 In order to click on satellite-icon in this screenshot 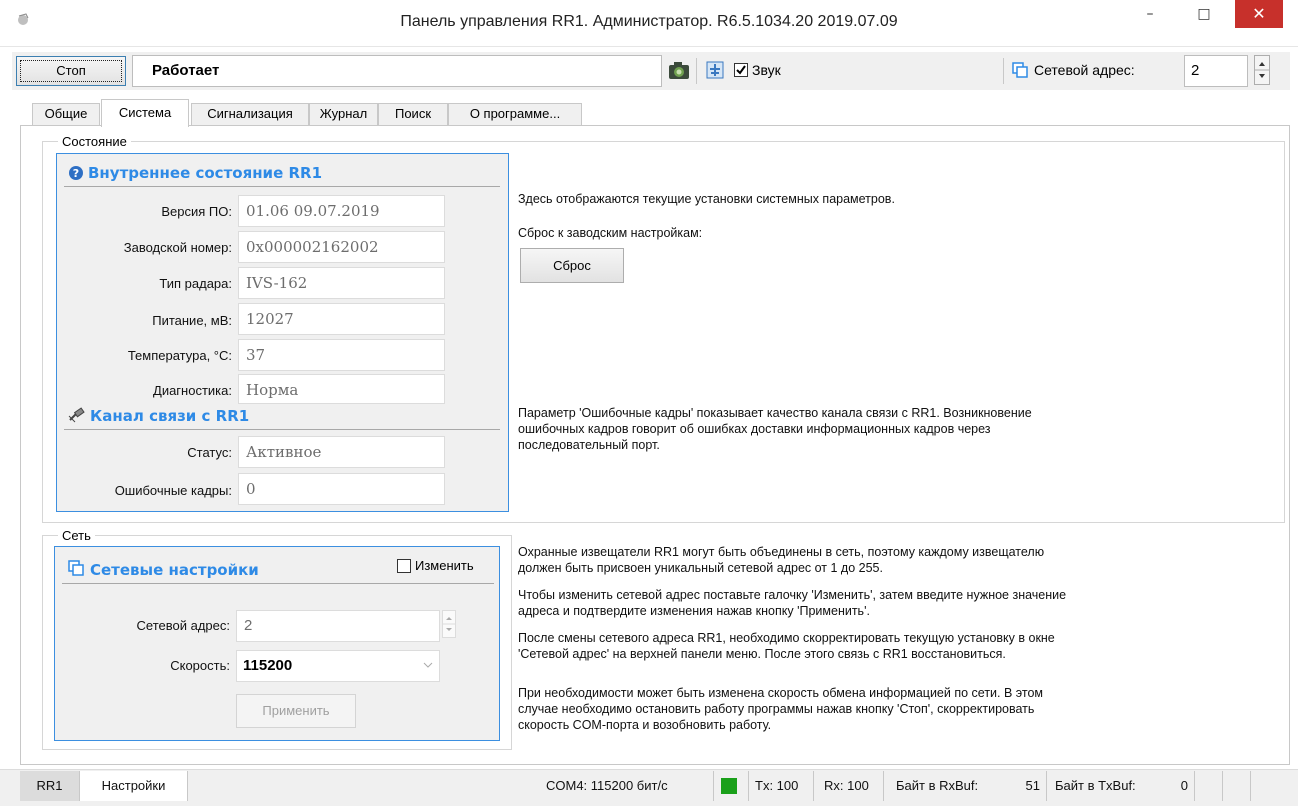, I will do `click(77, 415)`.